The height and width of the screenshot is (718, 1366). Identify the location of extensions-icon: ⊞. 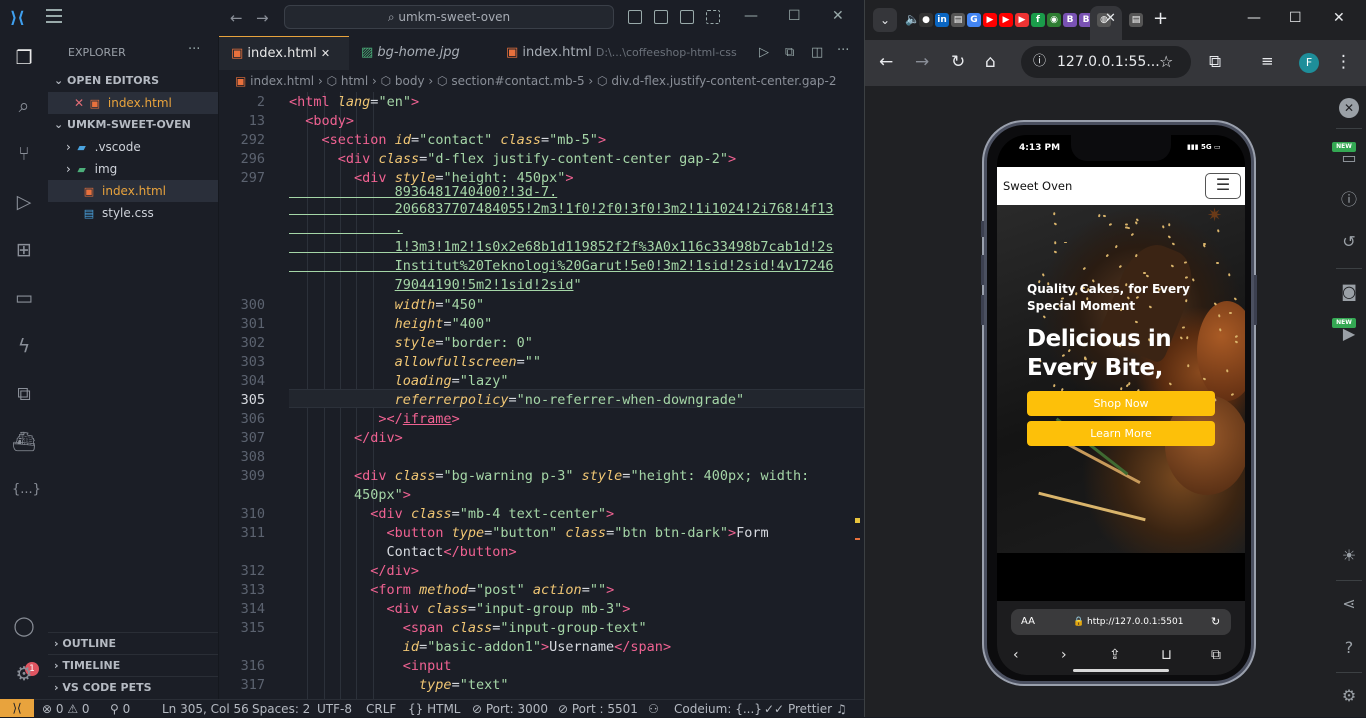
(24, 250).